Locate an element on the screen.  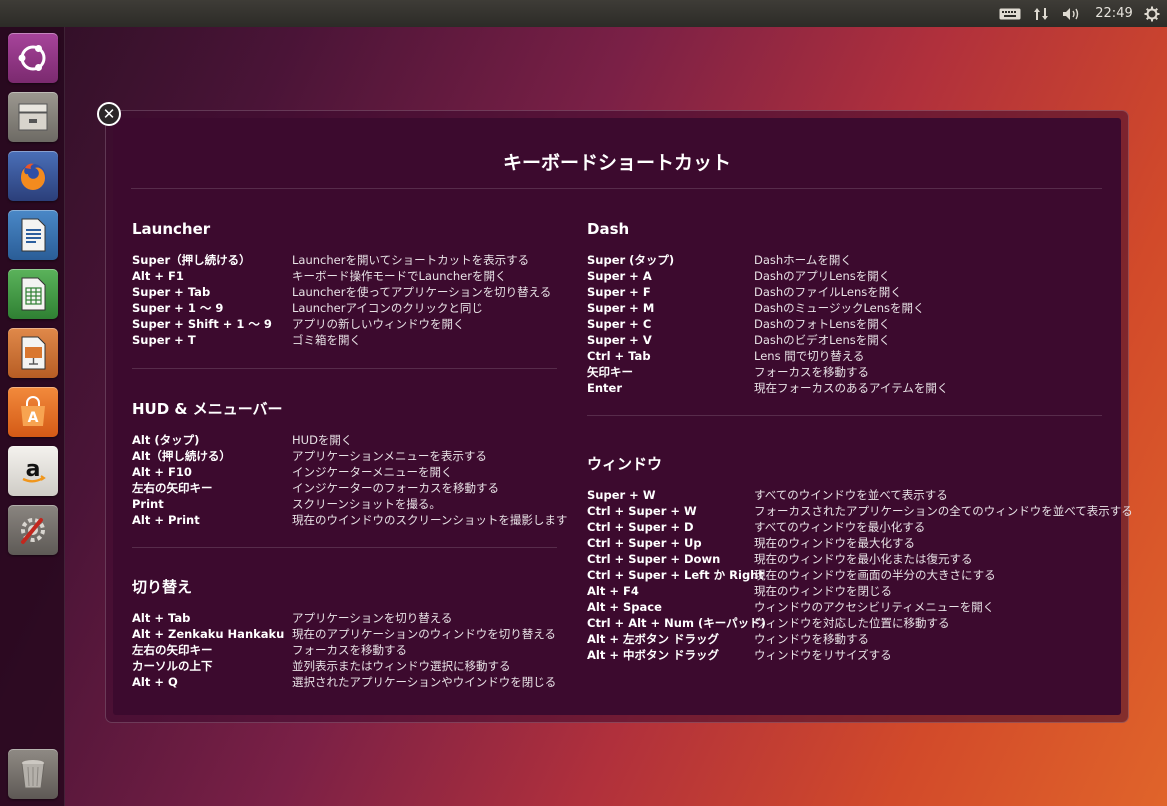
shortcut-key: Alt + F10 is located at coordinates (162, 472).